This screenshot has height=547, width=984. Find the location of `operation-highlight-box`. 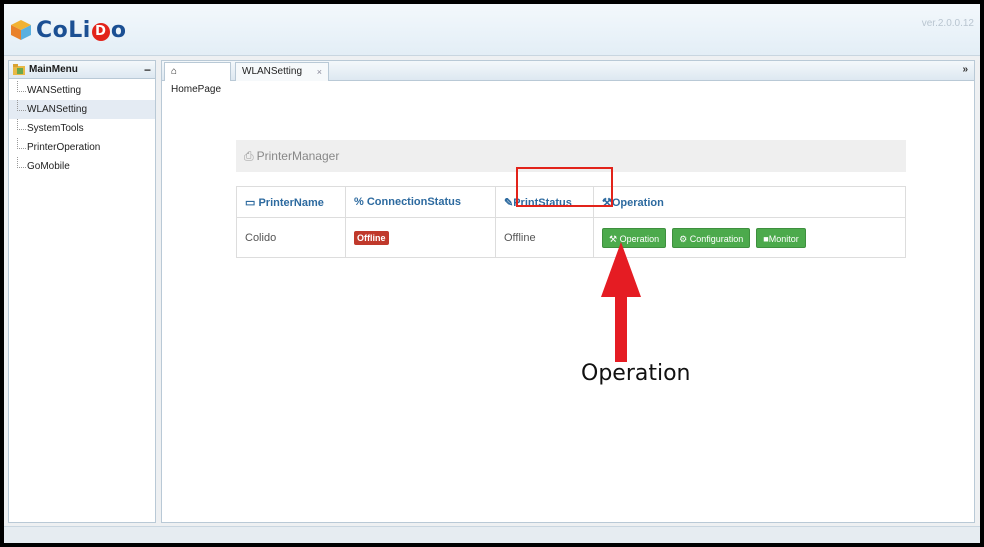

operation-highlight-box is located at coordinates (564, 187).